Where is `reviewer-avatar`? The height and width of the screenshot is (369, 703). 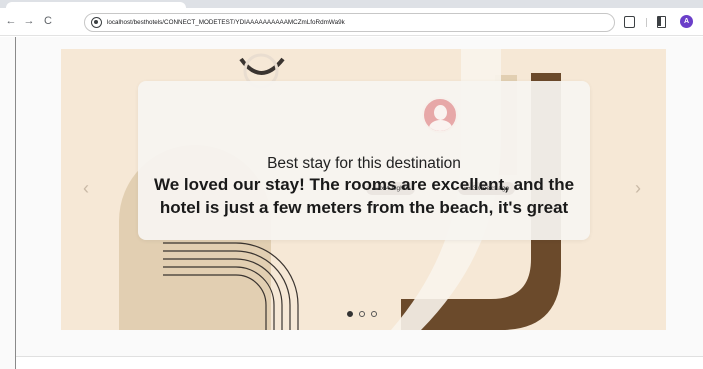
reviewer-avatar is located at coordinates (440, 115).